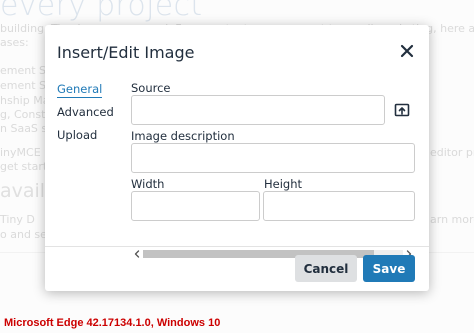  Describe the element at coordinates (85, 112) in the screenshot. I see `tab-advanced-label: Advanced` at that location.